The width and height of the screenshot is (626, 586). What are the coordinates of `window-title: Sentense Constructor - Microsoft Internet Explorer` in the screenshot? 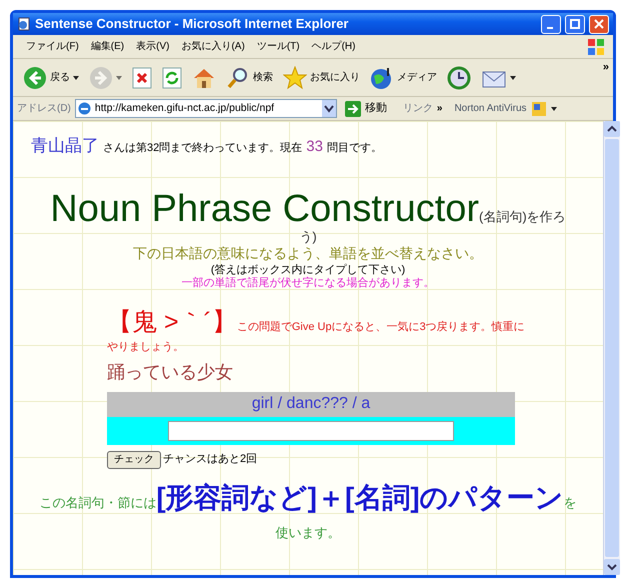 It's located at (192, 24).